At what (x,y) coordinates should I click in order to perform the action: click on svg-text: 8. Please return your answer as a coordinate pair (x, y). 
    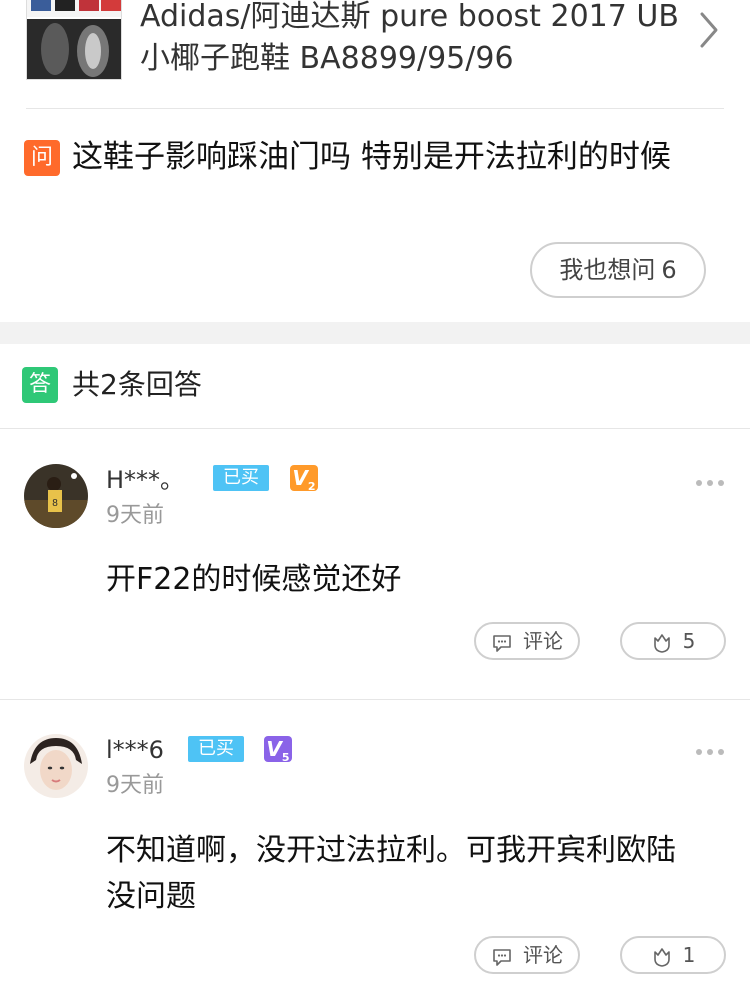
    Looking at the image, I should click on (55, 503).